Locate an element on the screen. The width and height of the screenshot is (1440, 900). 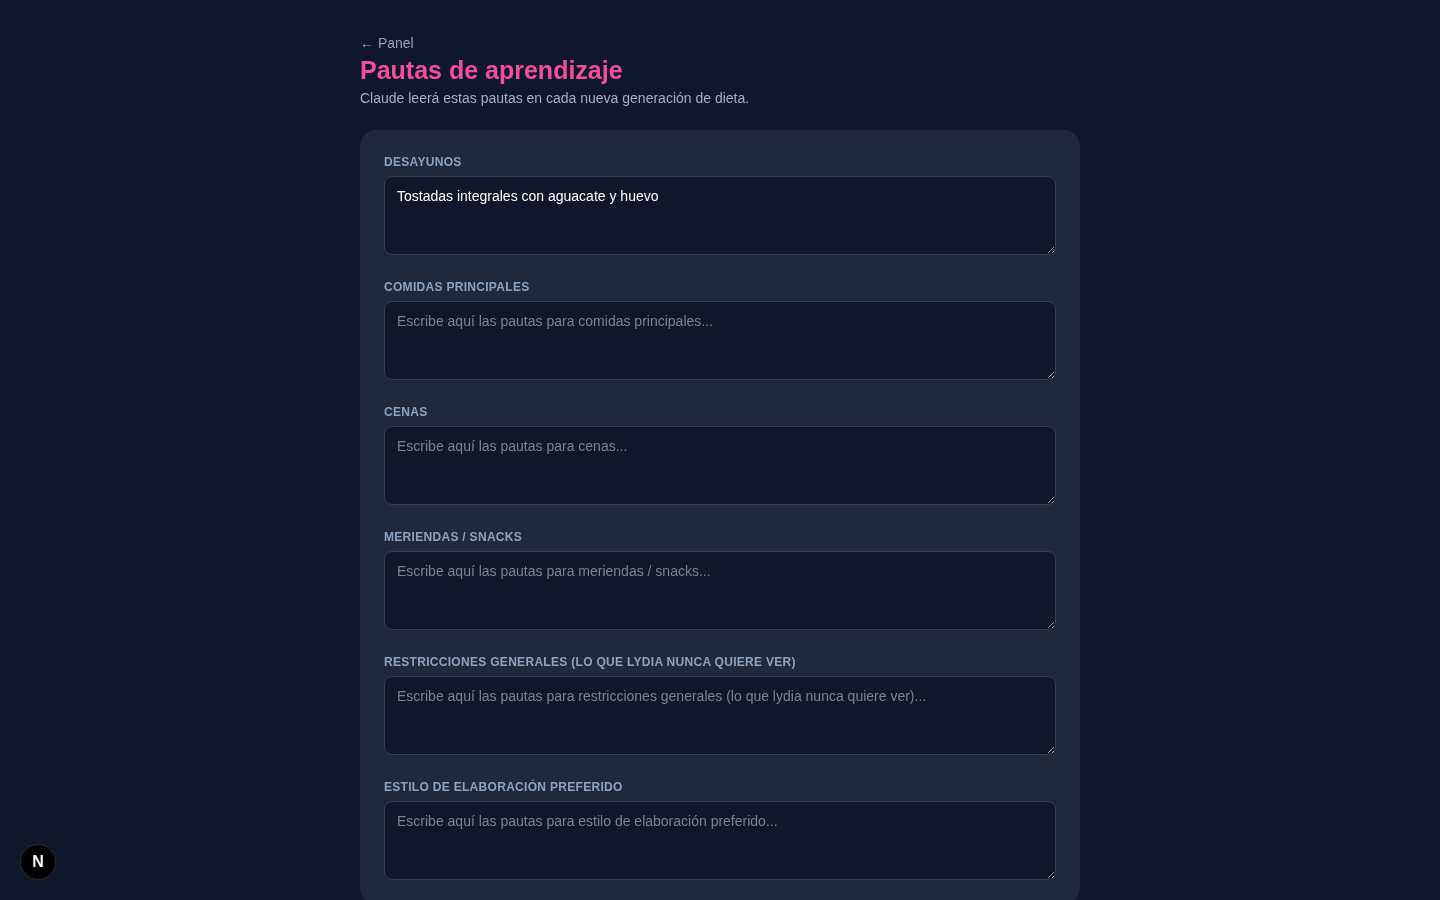
field-label: MERIENDAS / SNACKS is located at coordinates (453, 537).